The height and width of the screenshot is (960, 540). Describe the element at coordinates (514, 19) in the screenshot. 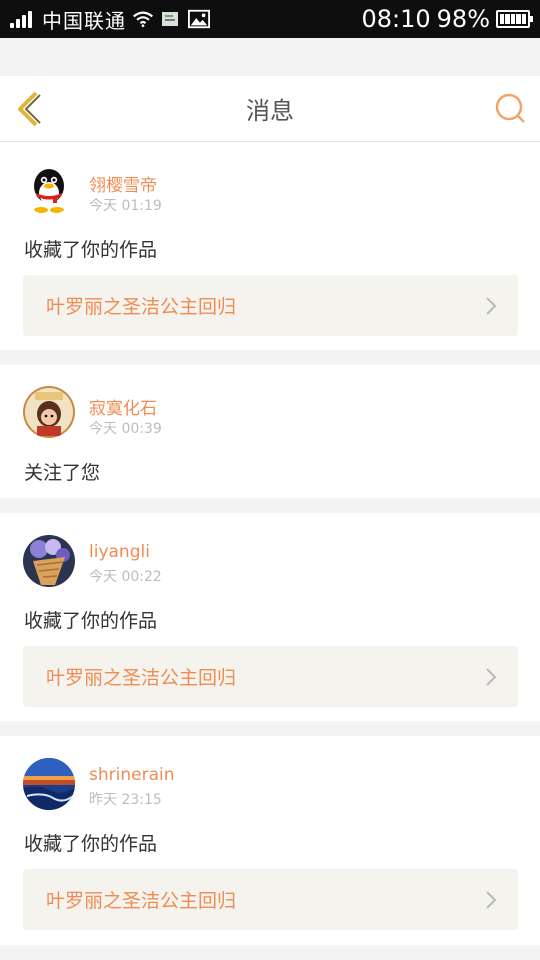

I see `battery-icon` at that location.